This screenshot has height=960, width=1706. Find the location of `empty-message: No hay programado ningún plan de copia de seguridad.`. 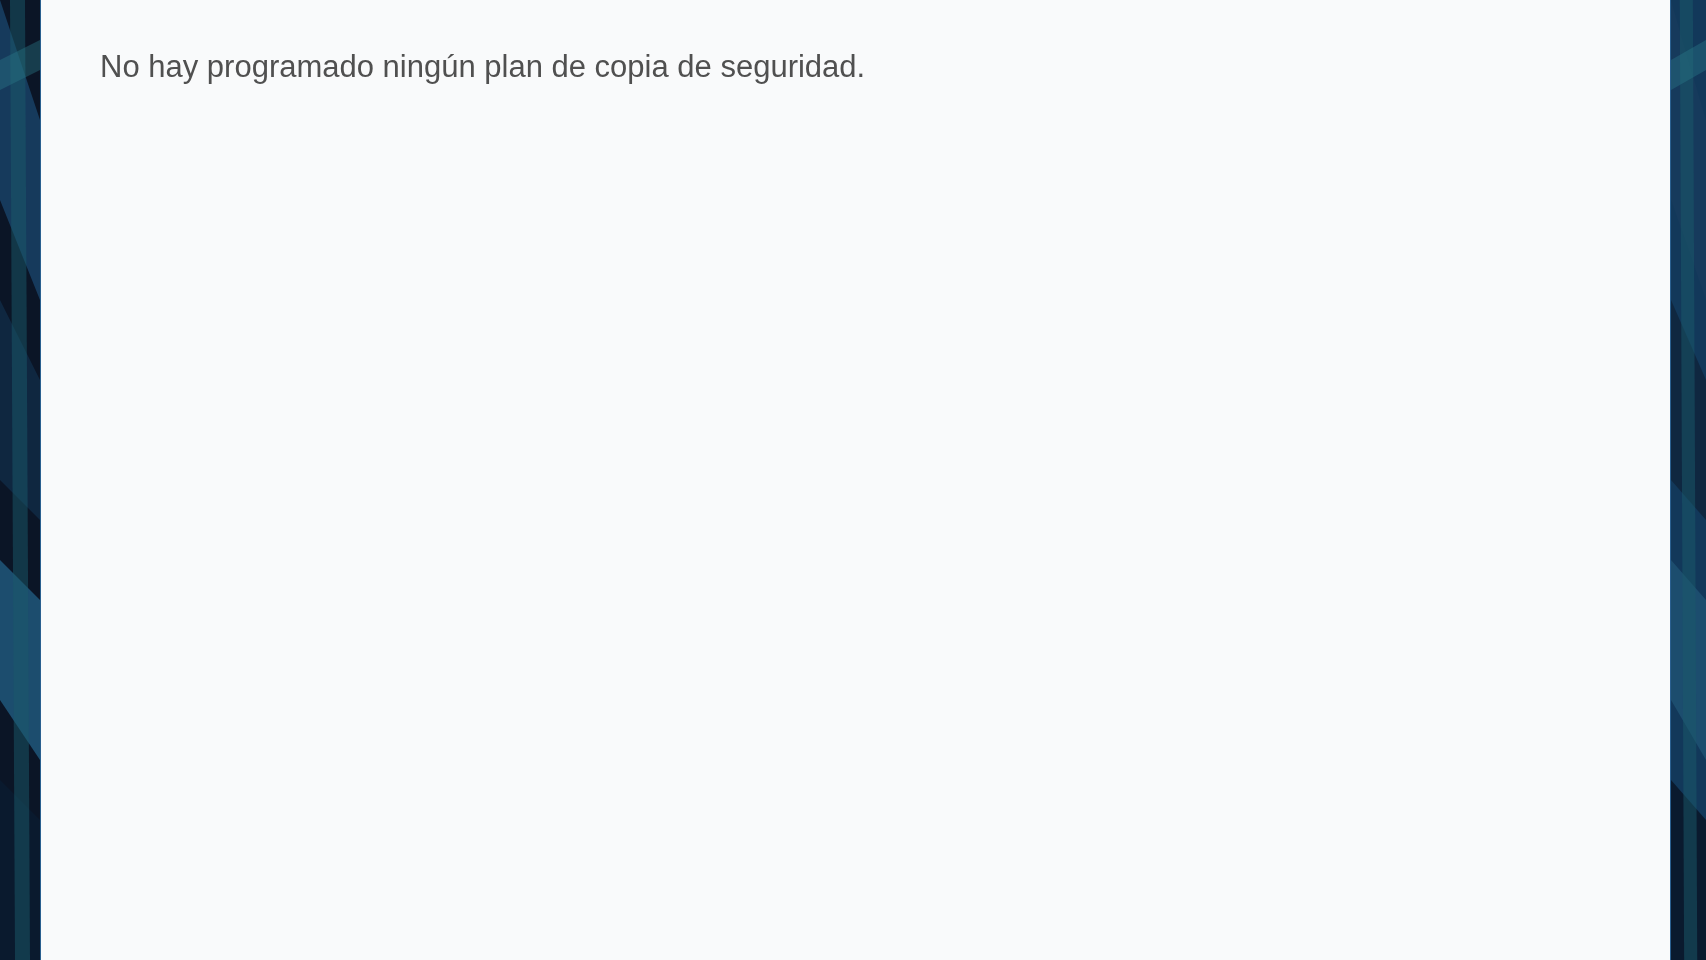

empty-message: No hay programado ningún plan de copia de seguridad. is located at coordinates (483, 67).